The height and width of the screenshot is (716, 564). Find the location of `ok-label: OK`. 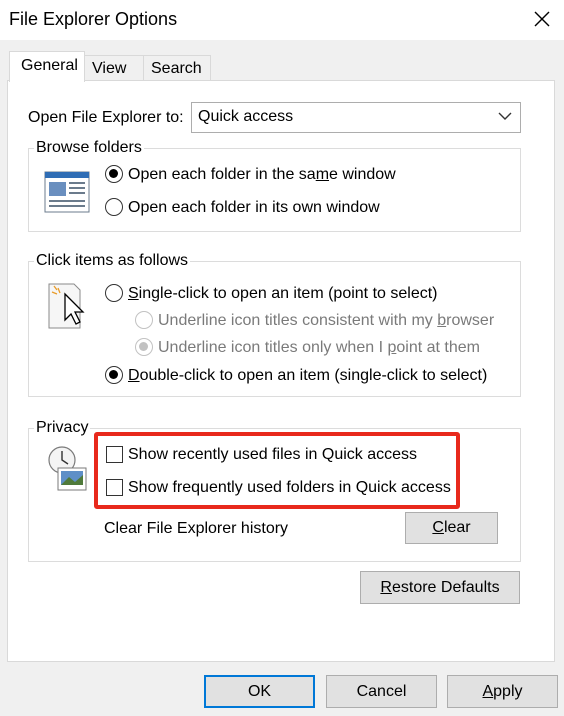

ok-label: OK is located at coordinates (259, 691).